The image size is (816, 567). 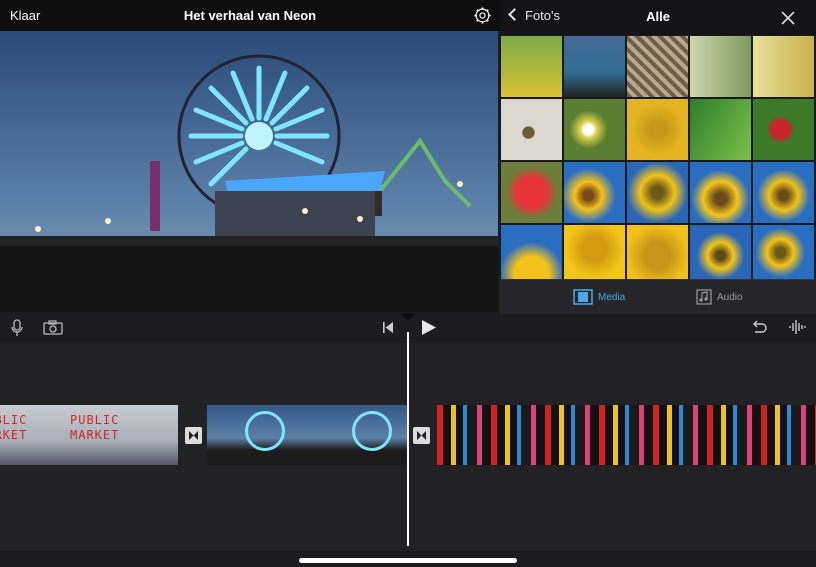 I want to click on tab-audio-label: Audio, so click(x=730, y=297).